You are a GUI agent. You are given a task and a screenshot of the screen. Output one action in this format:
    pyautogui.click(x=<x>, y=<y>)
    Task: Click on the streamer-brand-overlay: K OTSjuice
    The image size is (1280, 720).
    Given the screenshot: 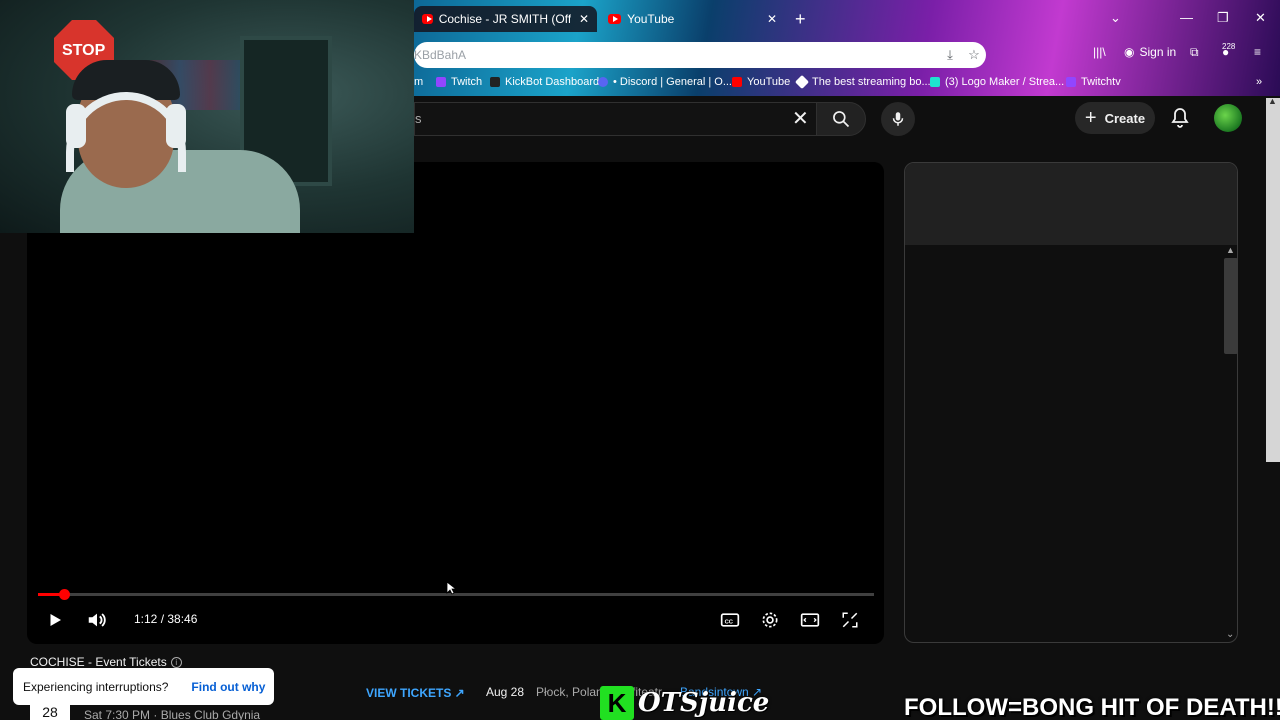 What is the action you would take?
    pyautogui.click(x=684, y=703)
    